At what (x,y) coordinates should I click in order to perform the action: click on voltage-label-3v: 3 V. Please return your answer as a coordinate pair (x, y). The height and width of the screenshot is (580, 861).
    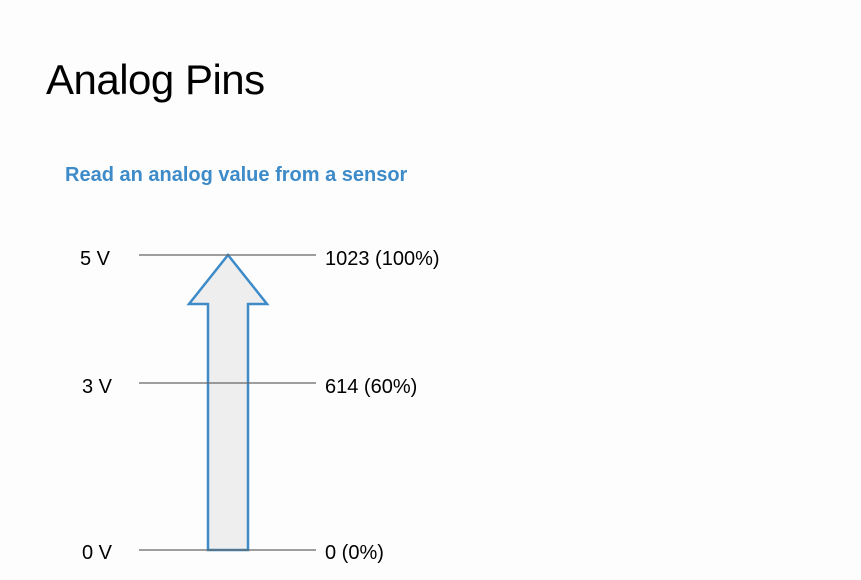
    Looking at the image, I should click on (97, 387).